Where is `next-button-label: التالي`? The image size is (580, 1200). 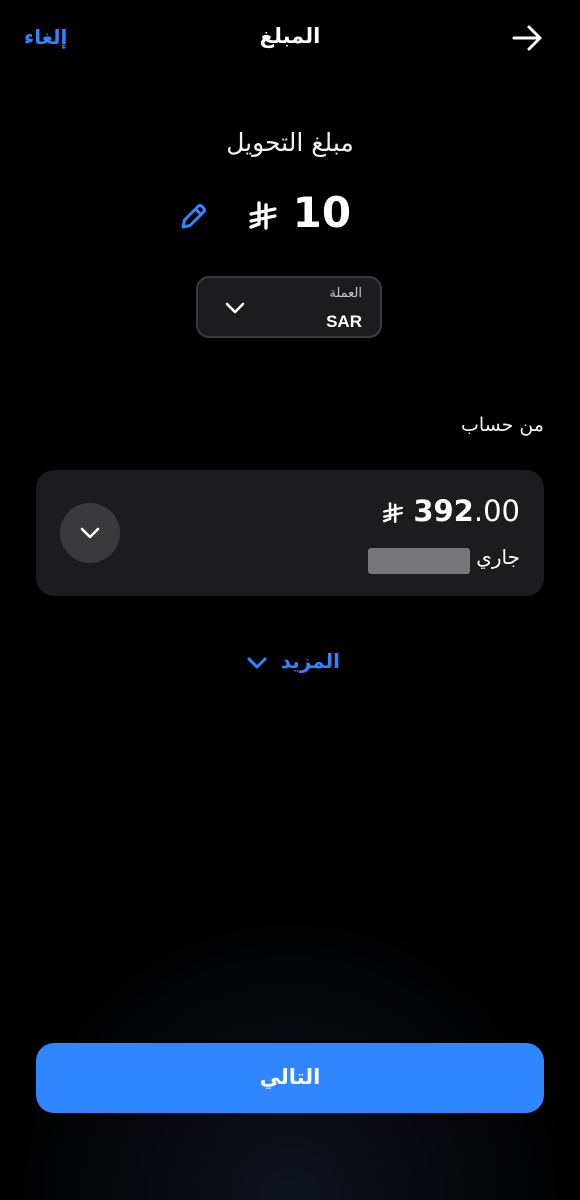 next-button-label: التالي is located at coordinates (290, 1077).